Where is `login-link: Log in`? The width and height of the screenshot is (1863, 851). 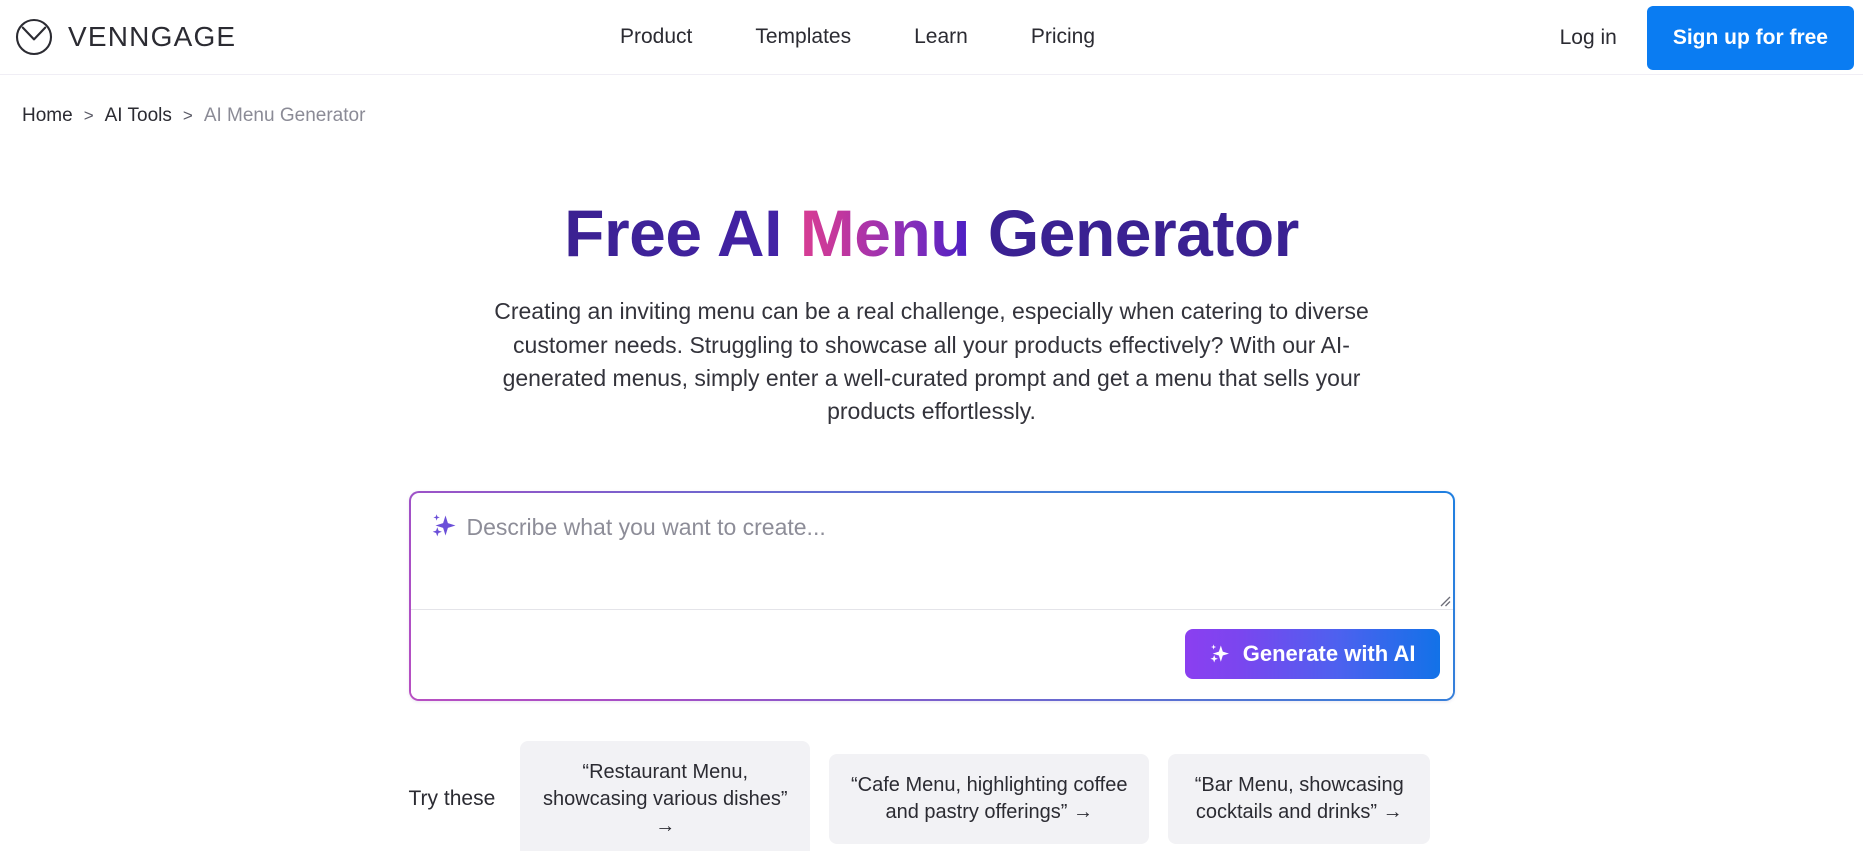 login-link: Log in is located at coordinates (1603, 38).